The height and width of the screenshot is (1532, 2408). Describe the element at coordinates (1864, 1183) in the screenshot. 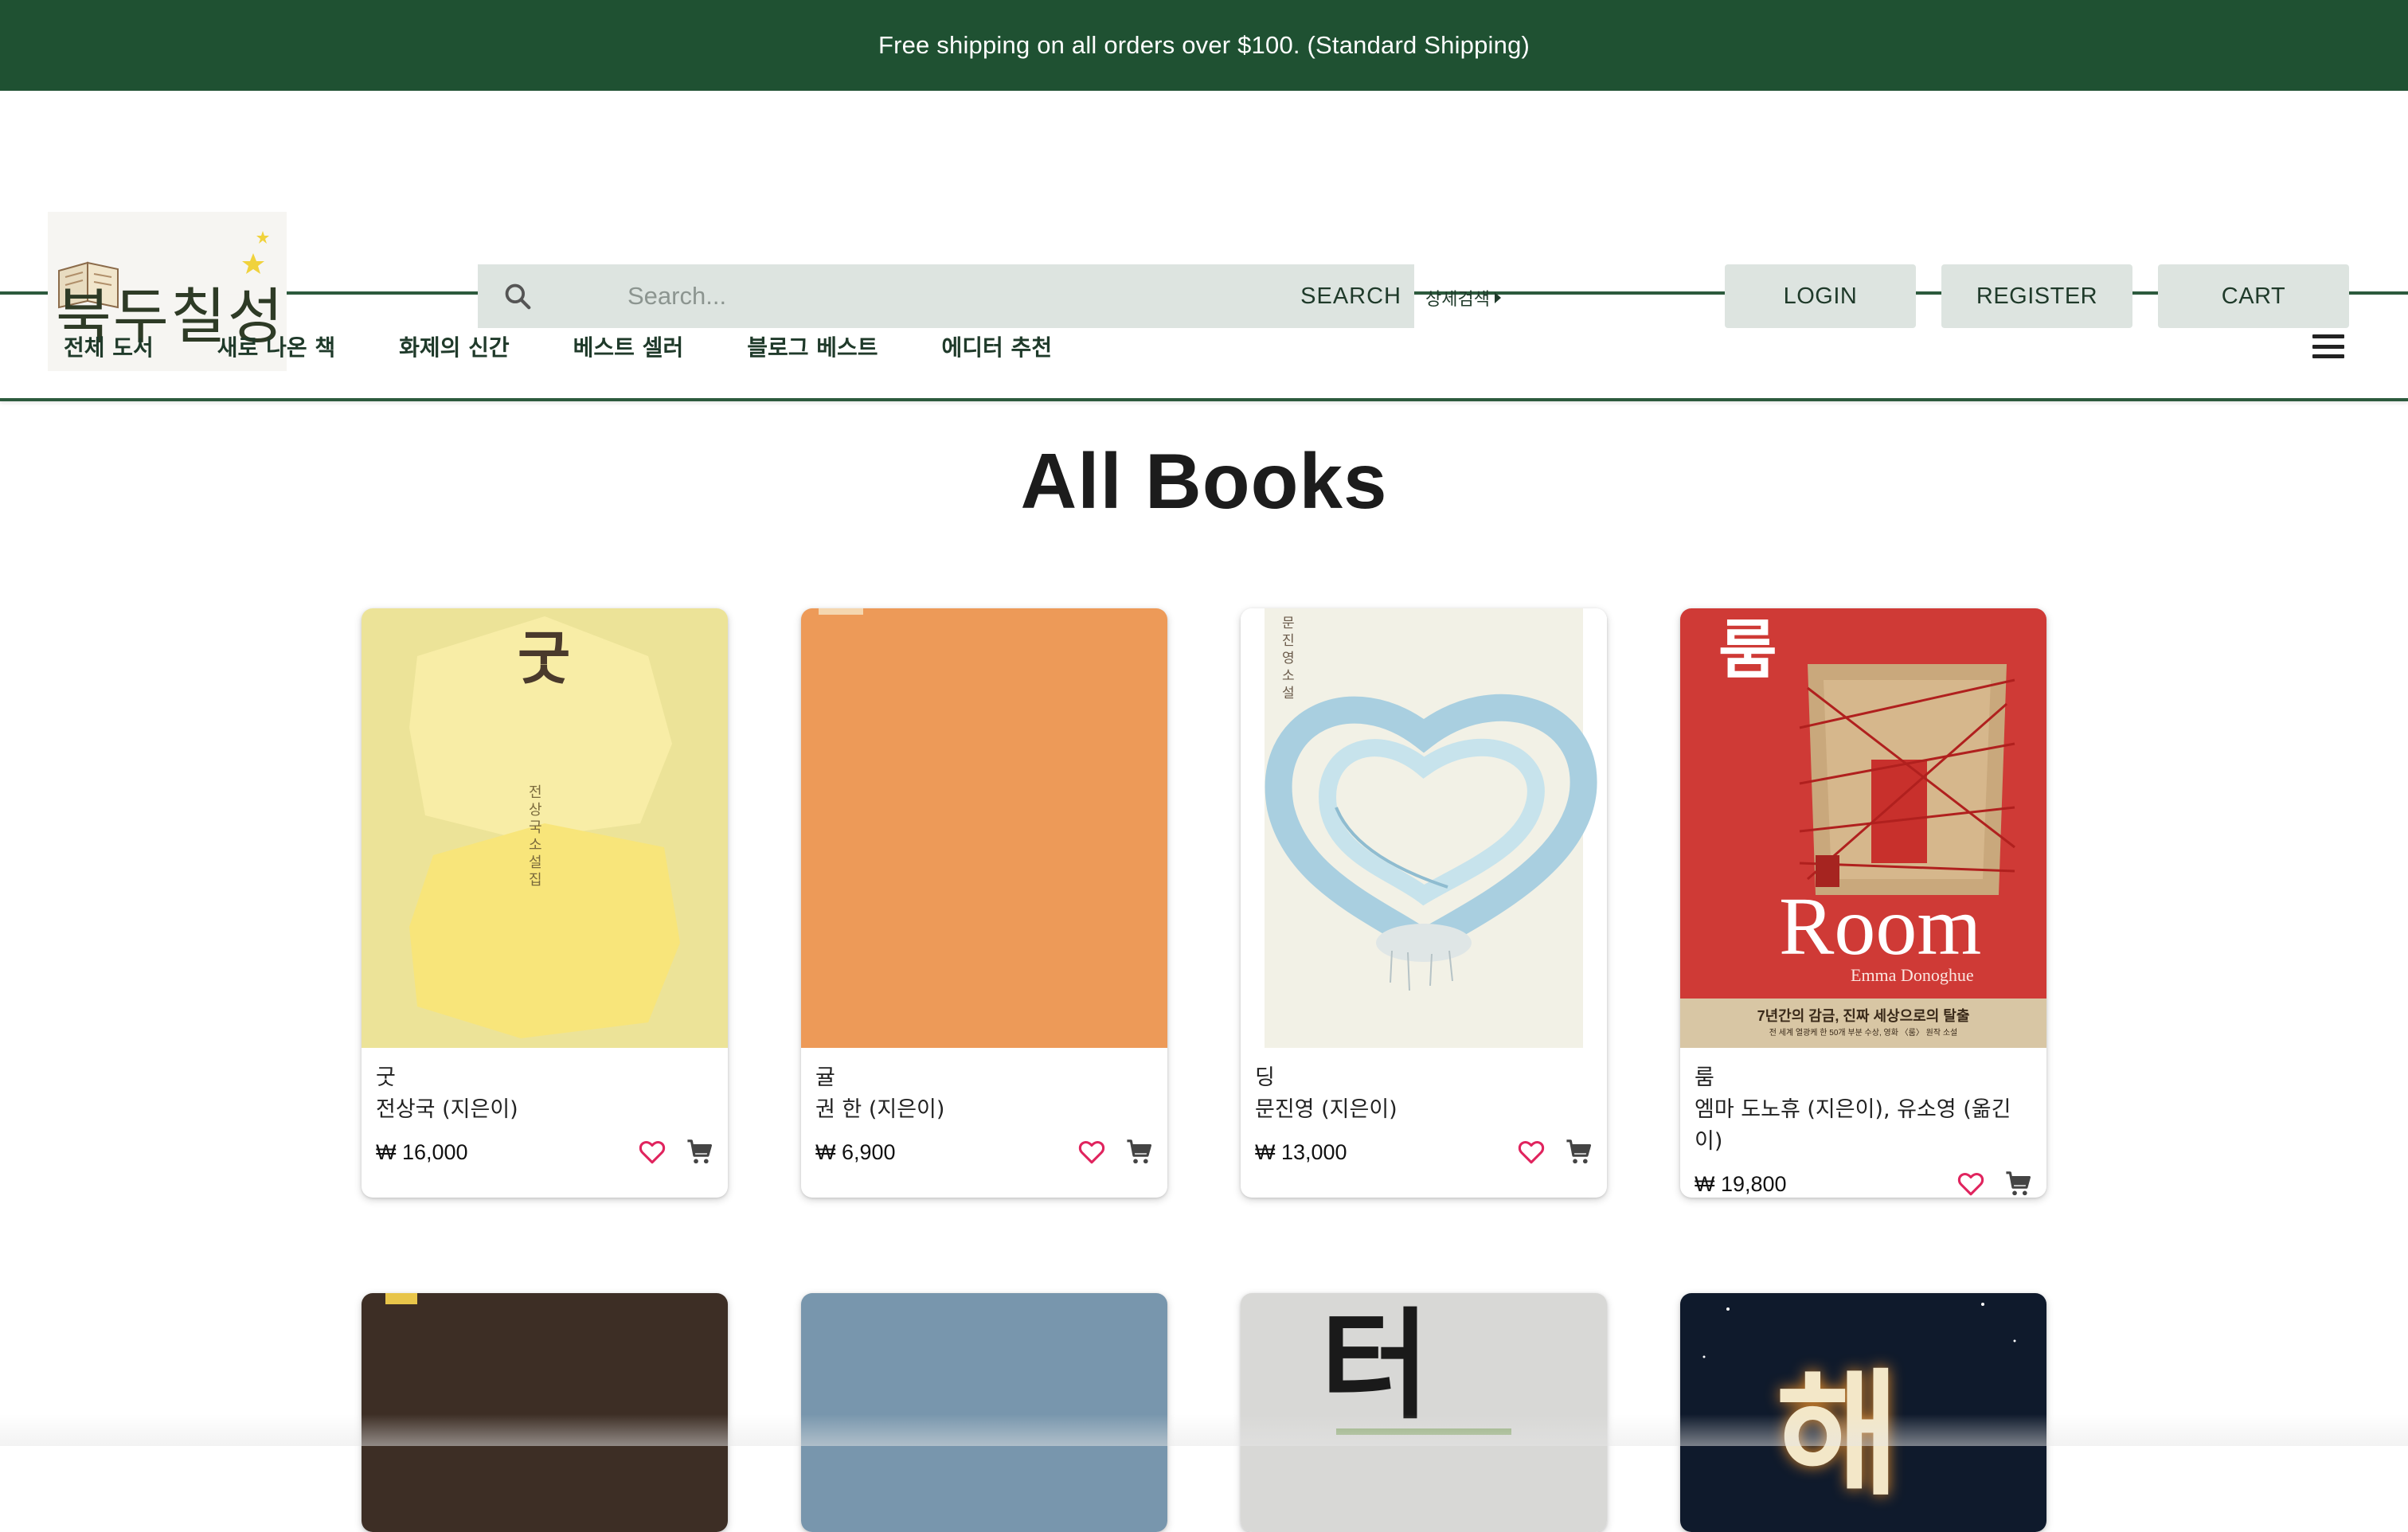

I see `book-footer: ₩ 19,800` at that location.